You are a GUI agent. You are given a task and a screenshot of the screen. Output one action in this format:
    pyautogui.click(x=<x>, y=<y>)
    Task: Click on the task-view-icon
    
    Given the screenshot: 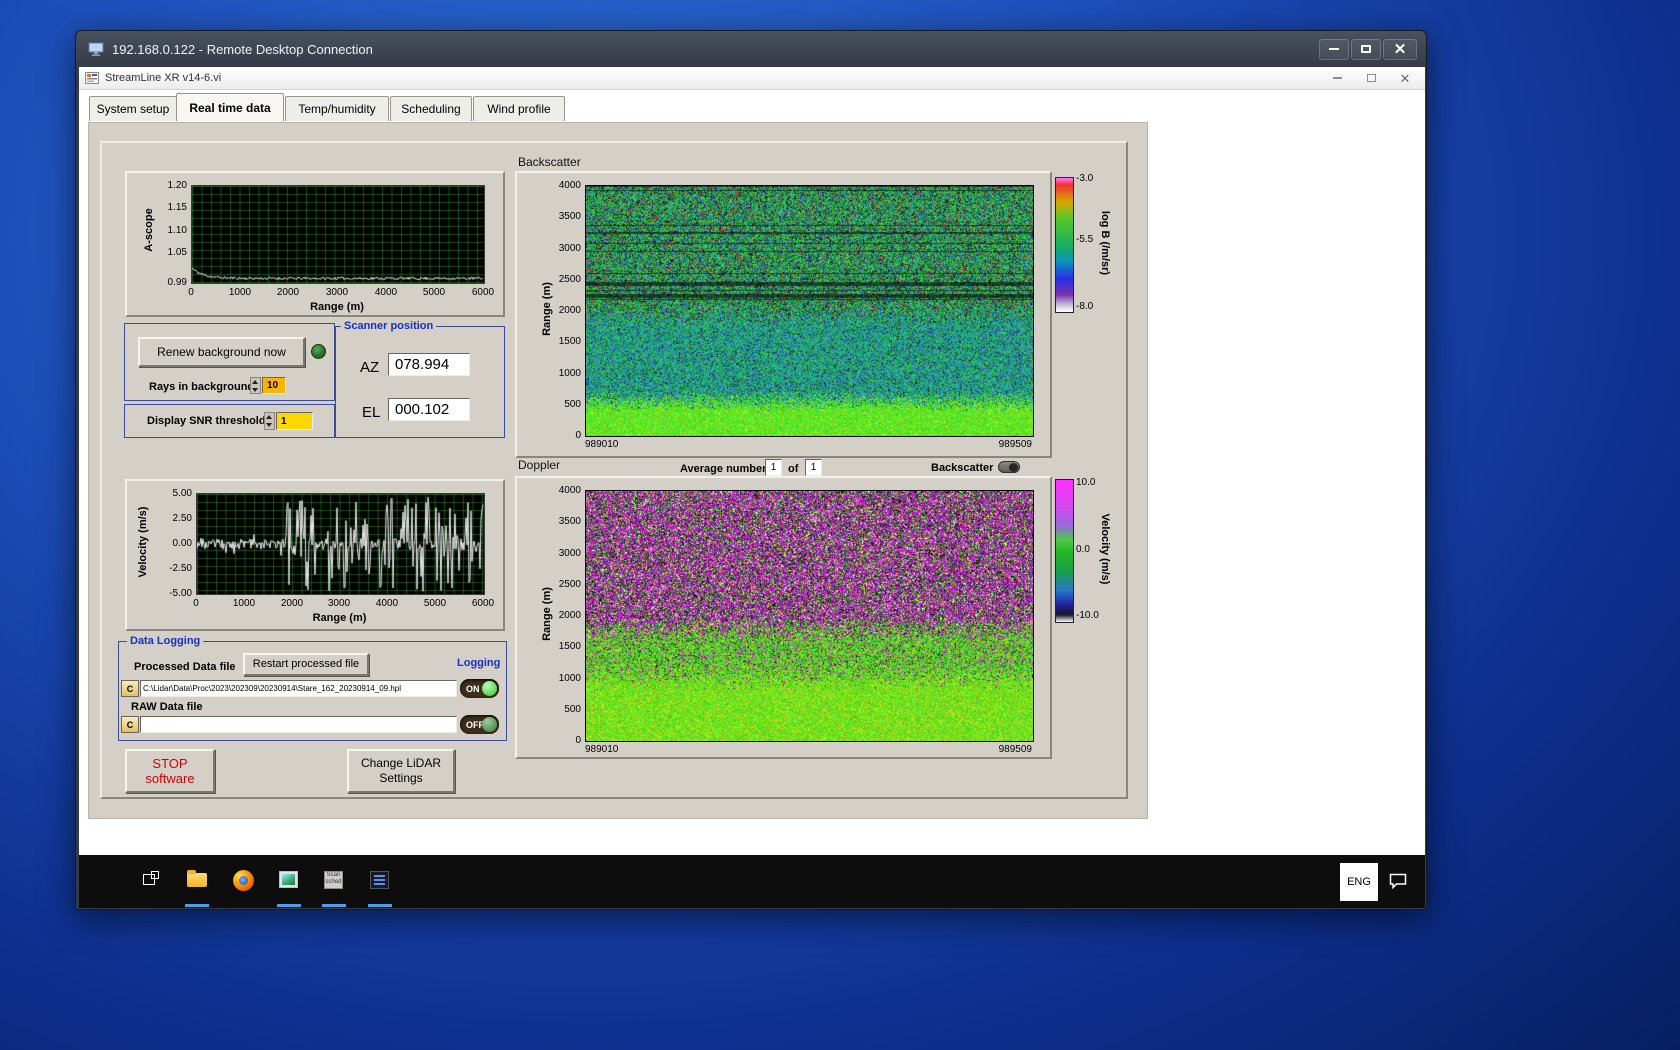 What is the action you would take?
    pyautogui.click(x=152, y=879)
    